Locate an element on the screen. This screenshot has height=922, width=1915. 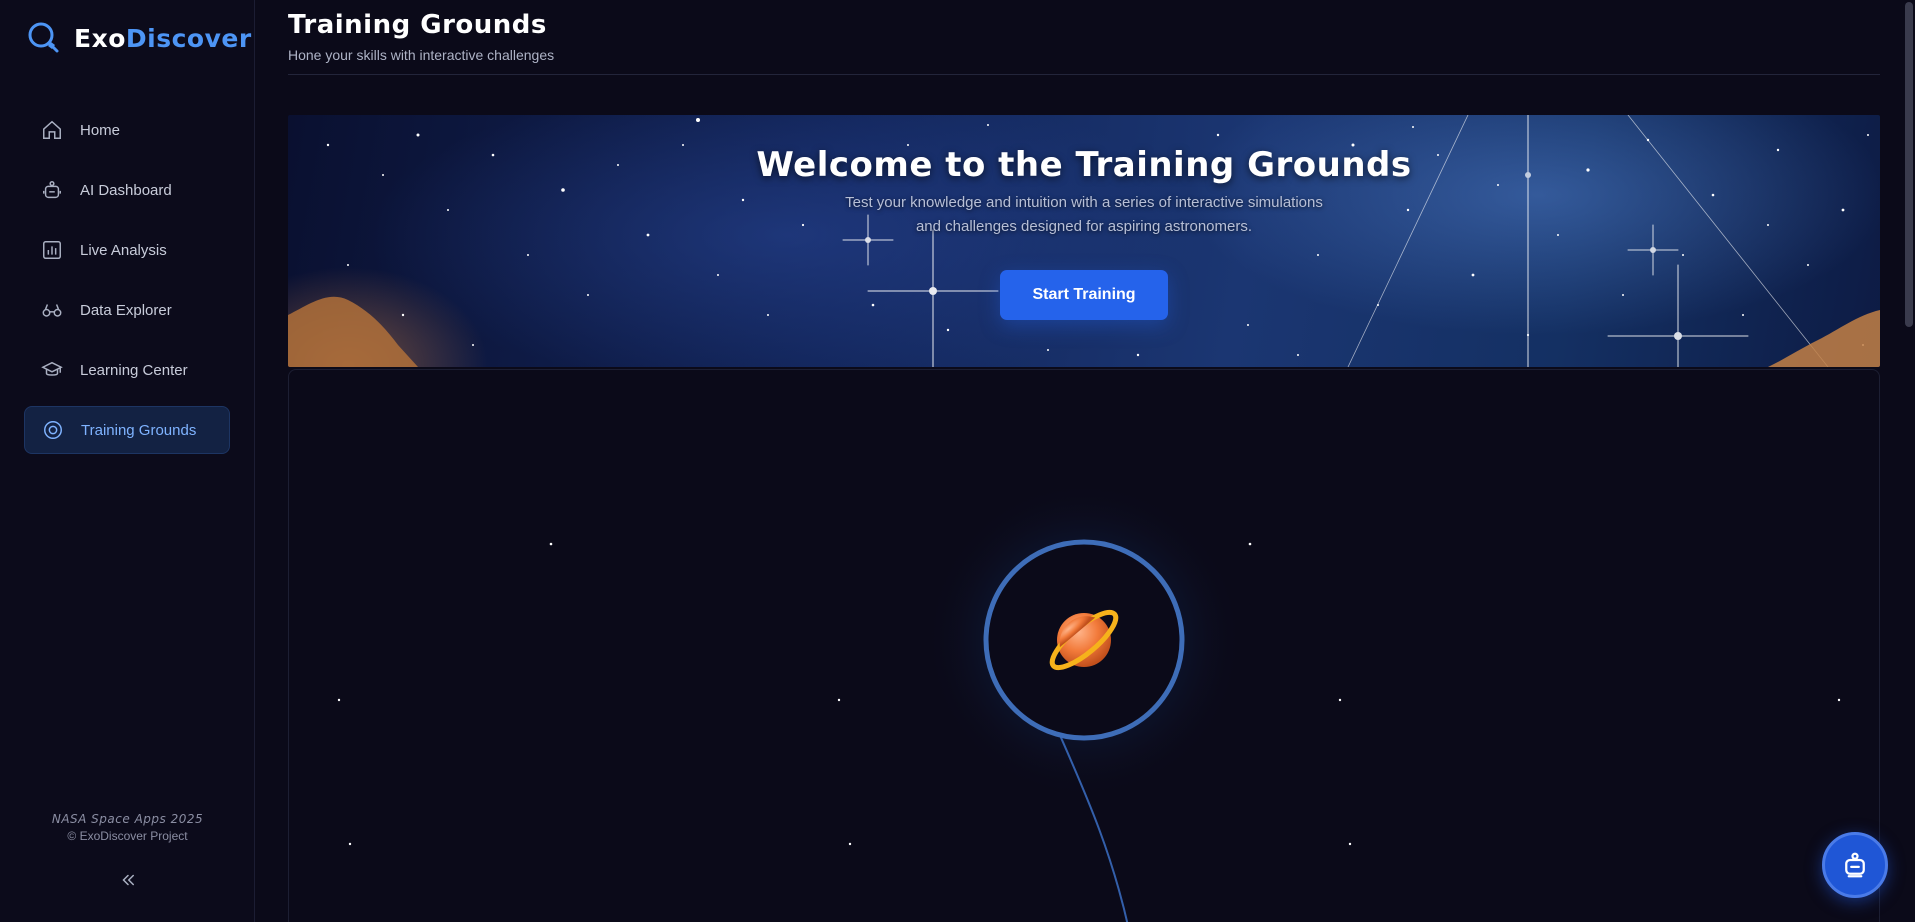
sidebar-item-label: Data Explorer is located at coordinates (126, 310).